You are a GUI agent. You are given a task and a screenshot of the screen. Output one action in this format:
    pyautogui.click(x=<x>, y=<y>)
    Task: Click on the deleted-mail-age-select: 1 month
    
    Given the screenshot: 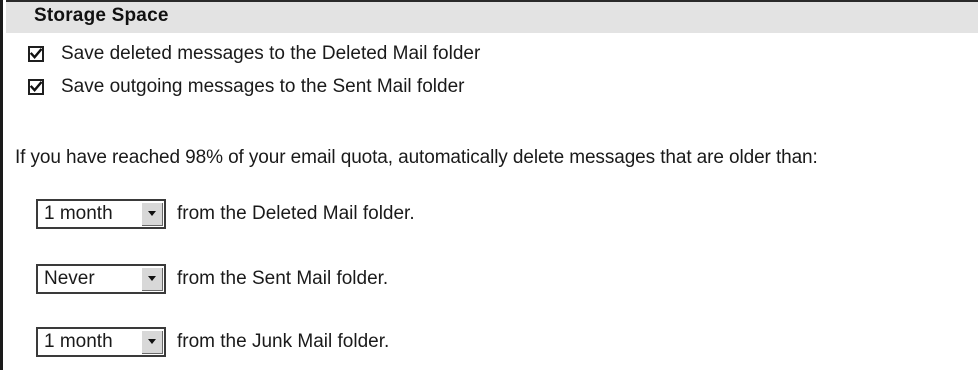 What is the action you would take?
    pyautogui.click(x=101, y=214)
    